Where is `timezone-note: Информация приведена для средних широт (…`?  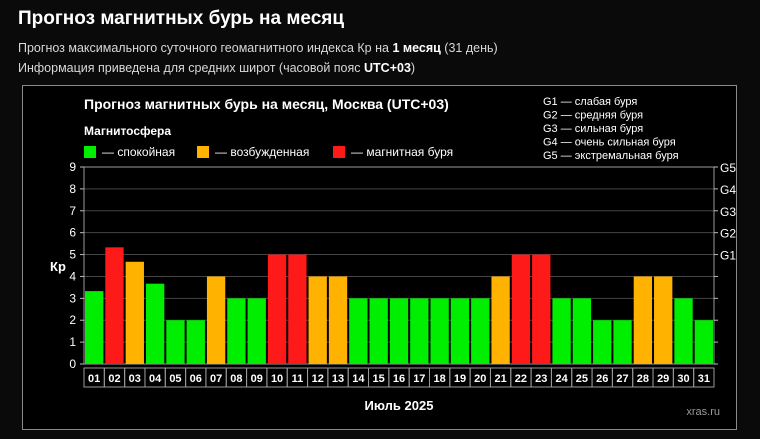
timezone-note: Информация приведена для средних широт (… is located at coordinates (216, 68).